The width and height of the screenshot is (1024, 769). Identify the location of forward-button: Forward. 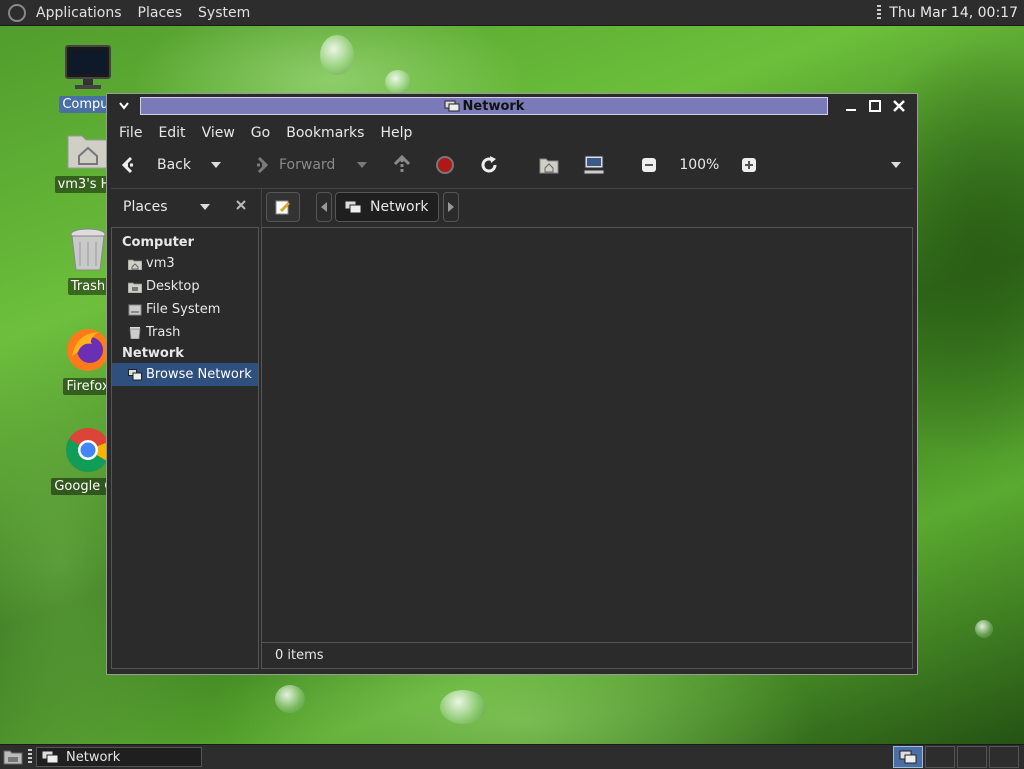
(284, 165).